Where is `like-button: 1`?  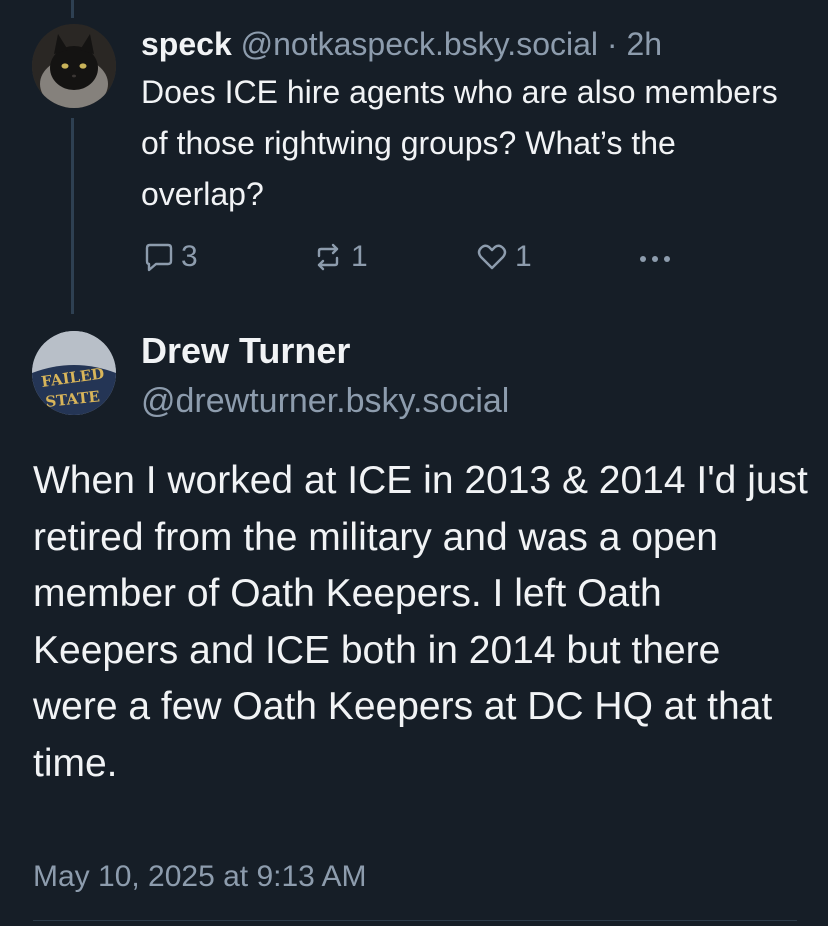
like-button: 1 is located at coordinates (503, 257).